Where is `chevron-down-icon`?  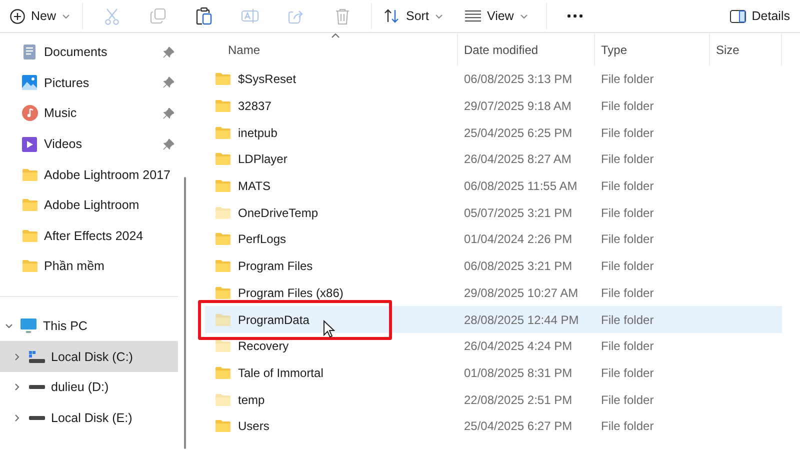 chevron-down-icon is located at coordinates (9, 326).